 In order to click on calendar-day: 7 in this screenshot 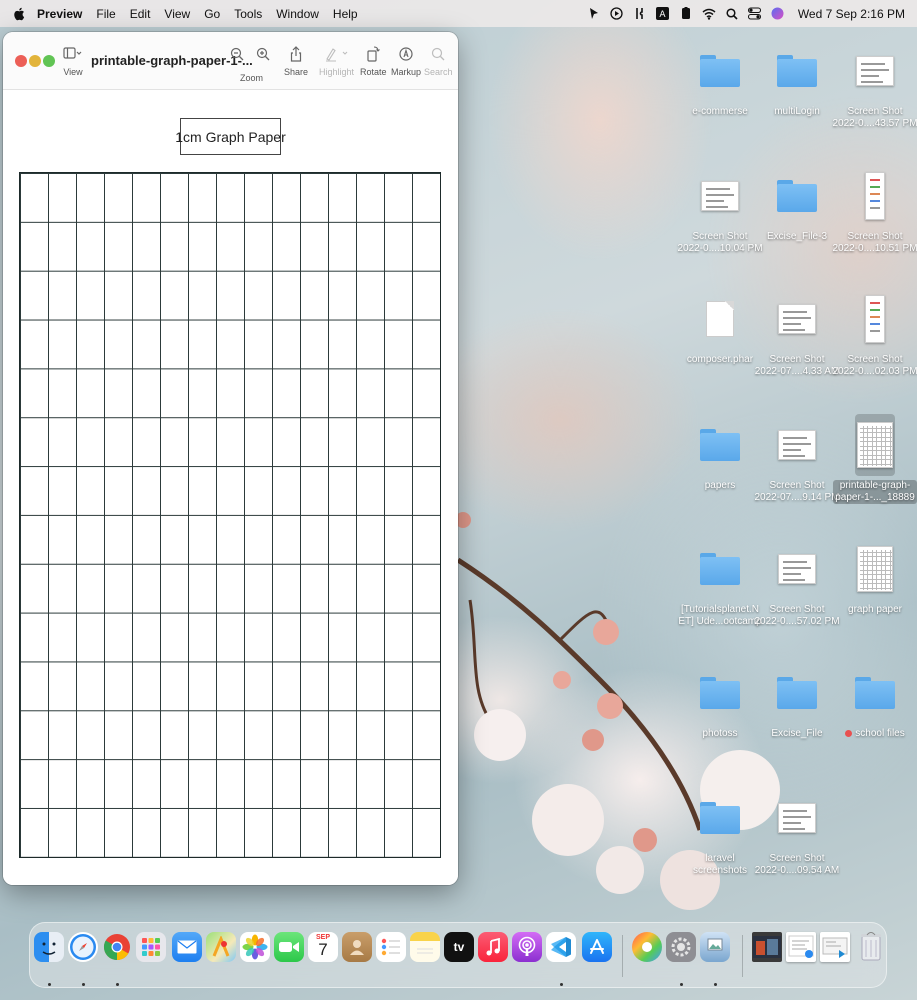, I will do `click(323, 949)`.